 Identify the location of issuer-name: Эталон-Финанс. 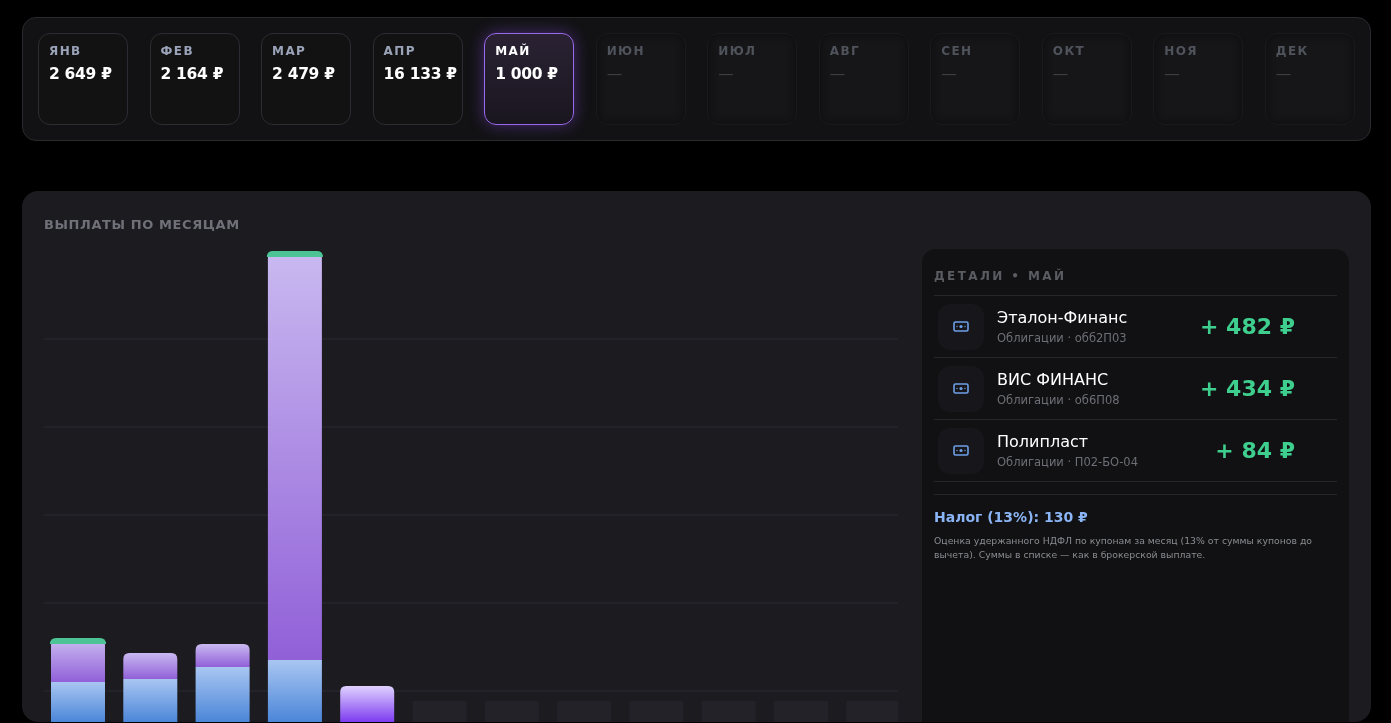
(1063, 317).